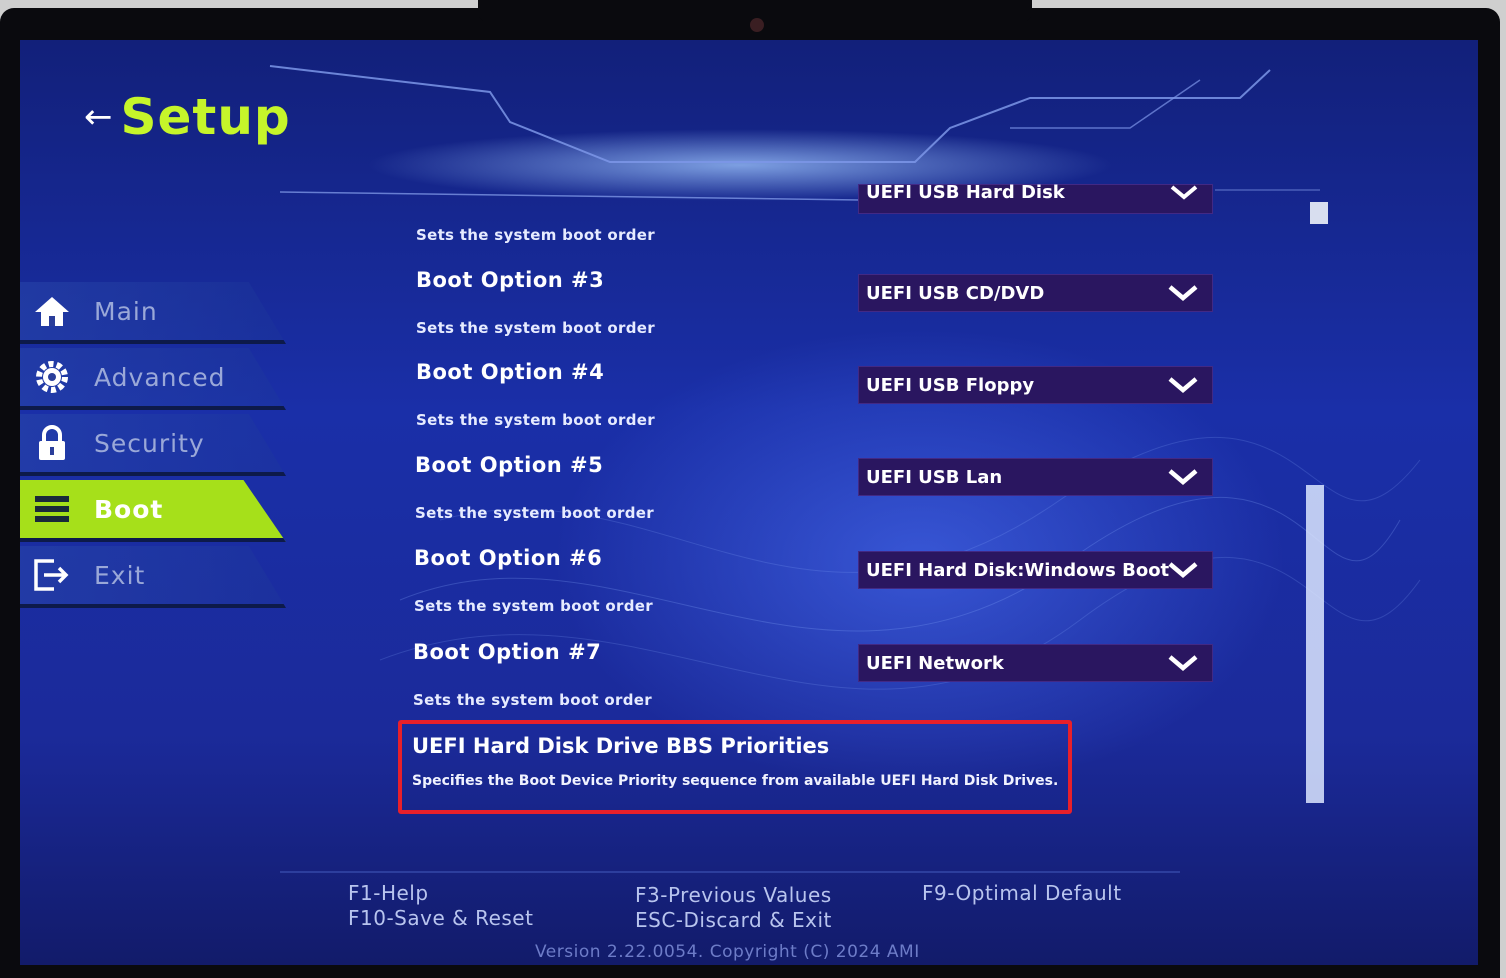 The height and width of the screenshot is (978, 1506). What do you see at coordinates (129, 509) in the screenshot?
I see `nav-label-boot: Boot` at bounding box center [129, 509].